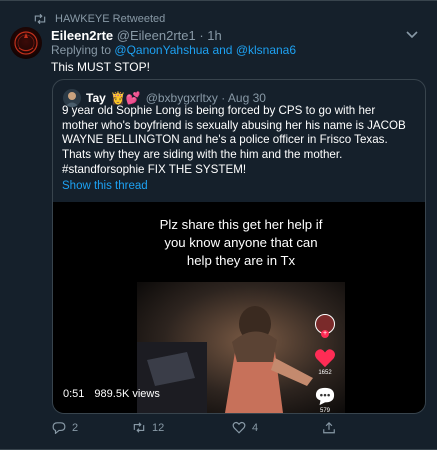  I want to click on share-button, so click(329, 427).